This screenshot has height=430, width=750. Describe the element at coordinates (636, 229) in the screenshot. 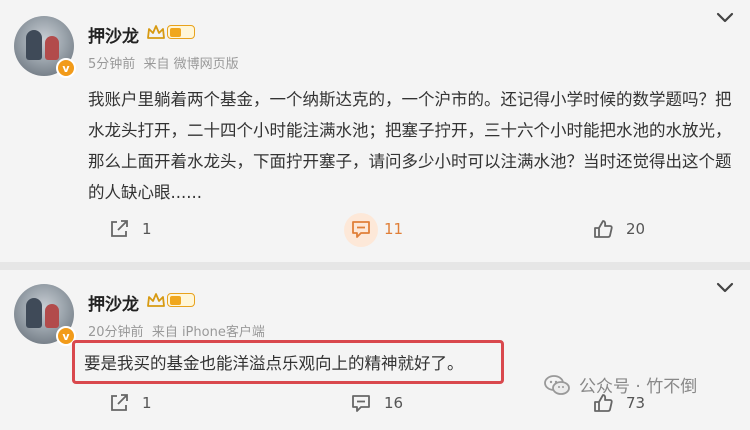

I see `like-count: 20` at that location.